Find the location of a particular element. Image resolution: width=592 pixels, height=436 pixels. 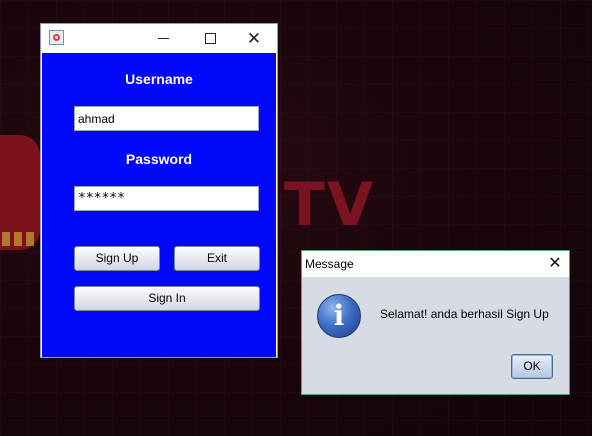

message-text: Selamat! anda berhasil Sign Up is located at coordinates (464, 314).